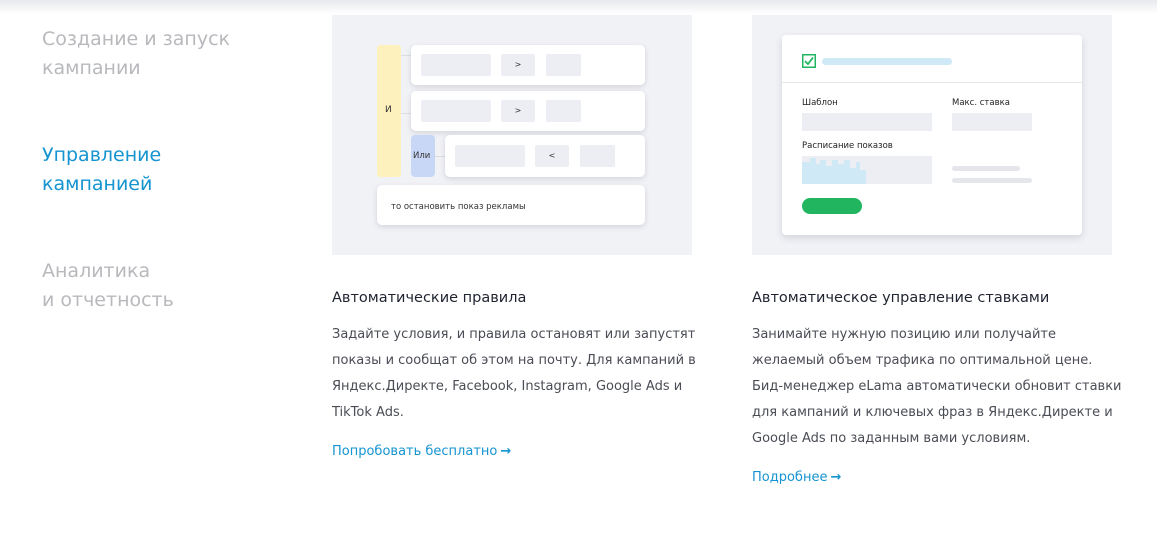  I want to click on bid-settings-panel: Шаблон Макс. ставка Расписание показов, so click(932, 135).